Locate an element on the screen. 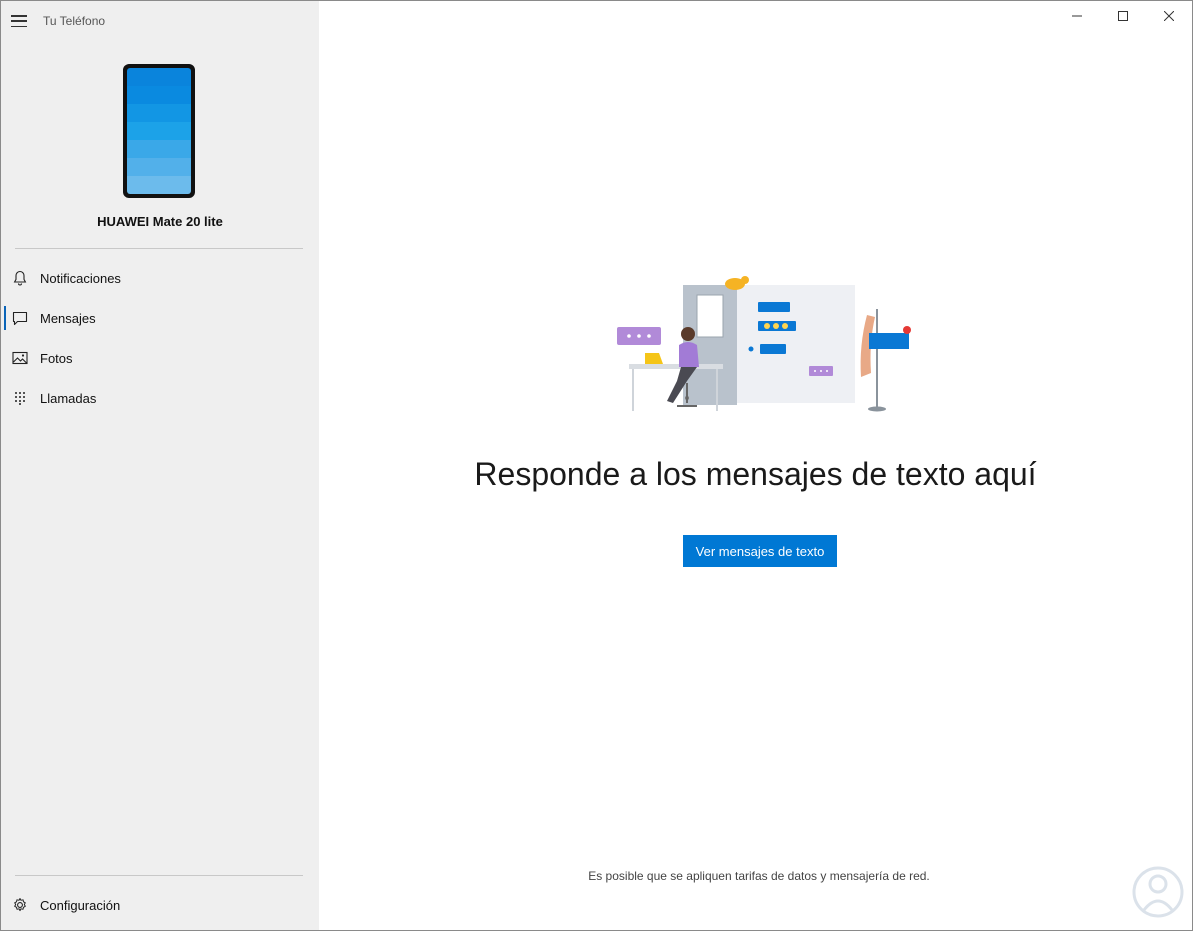 The height and width of the screenshot is (931, 1193). hamburger-menu-icon is located at coordinates (19, 21).